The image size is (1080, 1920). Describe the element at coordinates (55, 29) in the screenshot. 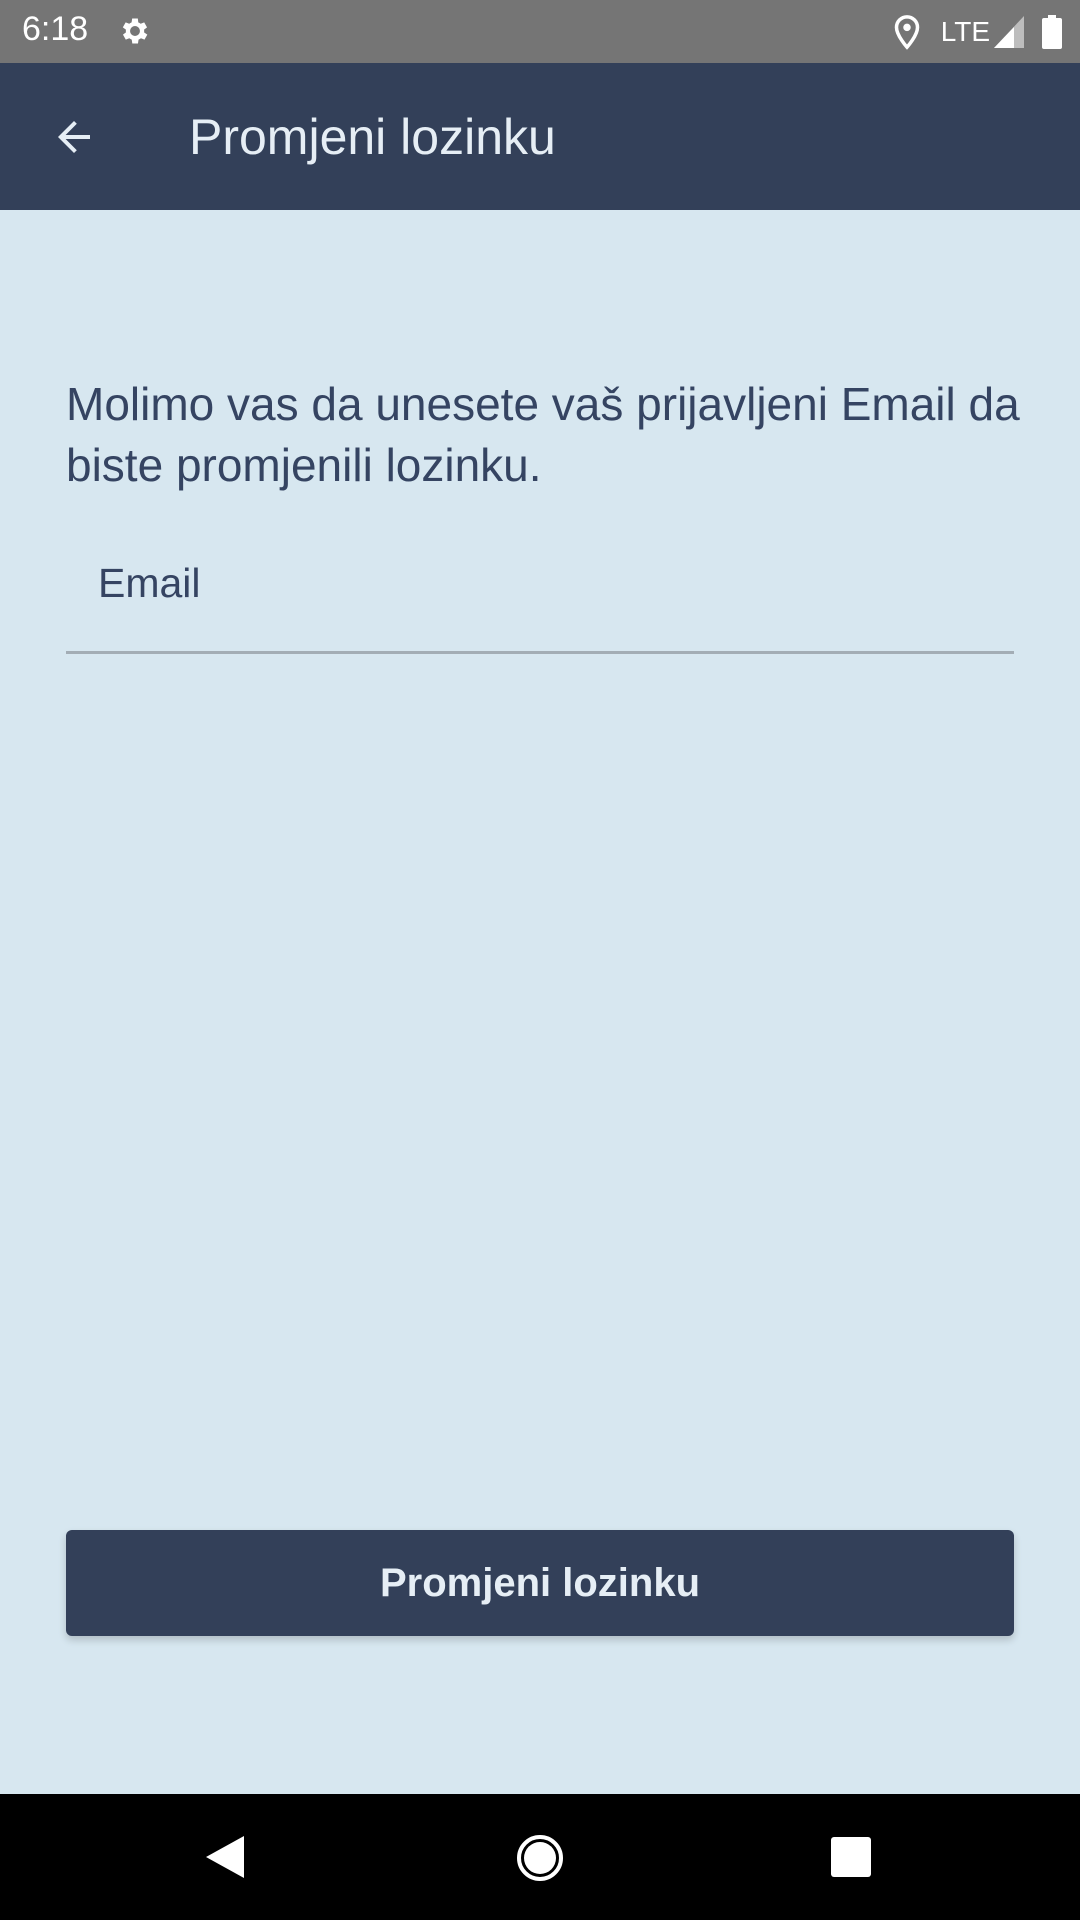

I see `status-time: 6:18` at that location.